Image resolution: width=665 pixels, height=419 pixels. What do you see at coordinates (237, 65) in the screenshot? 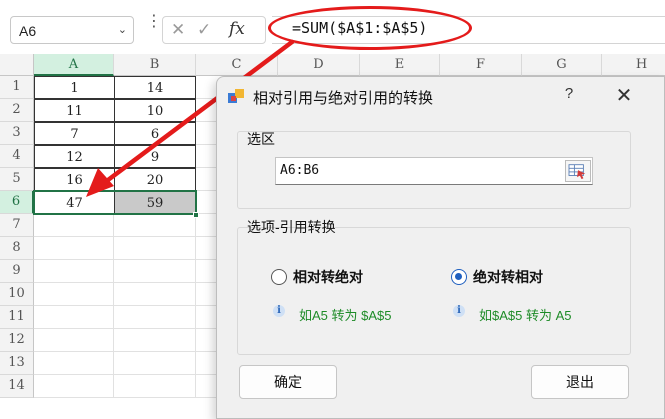
I see `column-header-c: C` at bounding box center [237, 65].